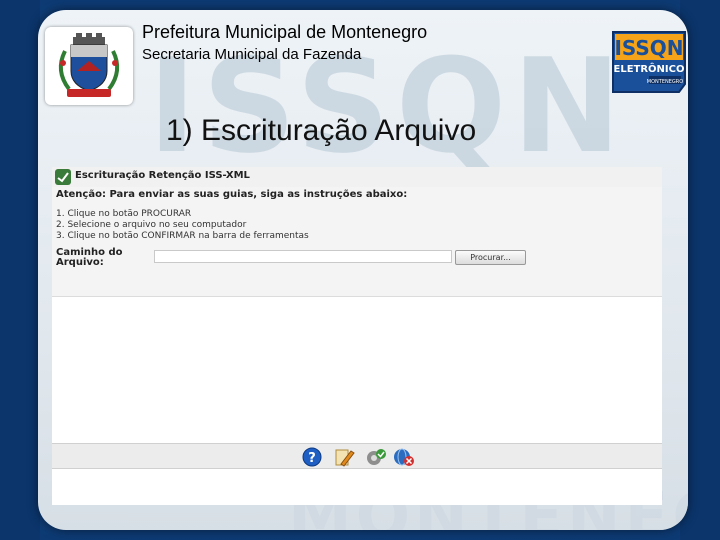 The width and height of the screenshot is (720, 540). I want to click on panel-title: Escrituração Retenção ISS-XML, so click(162, 175).